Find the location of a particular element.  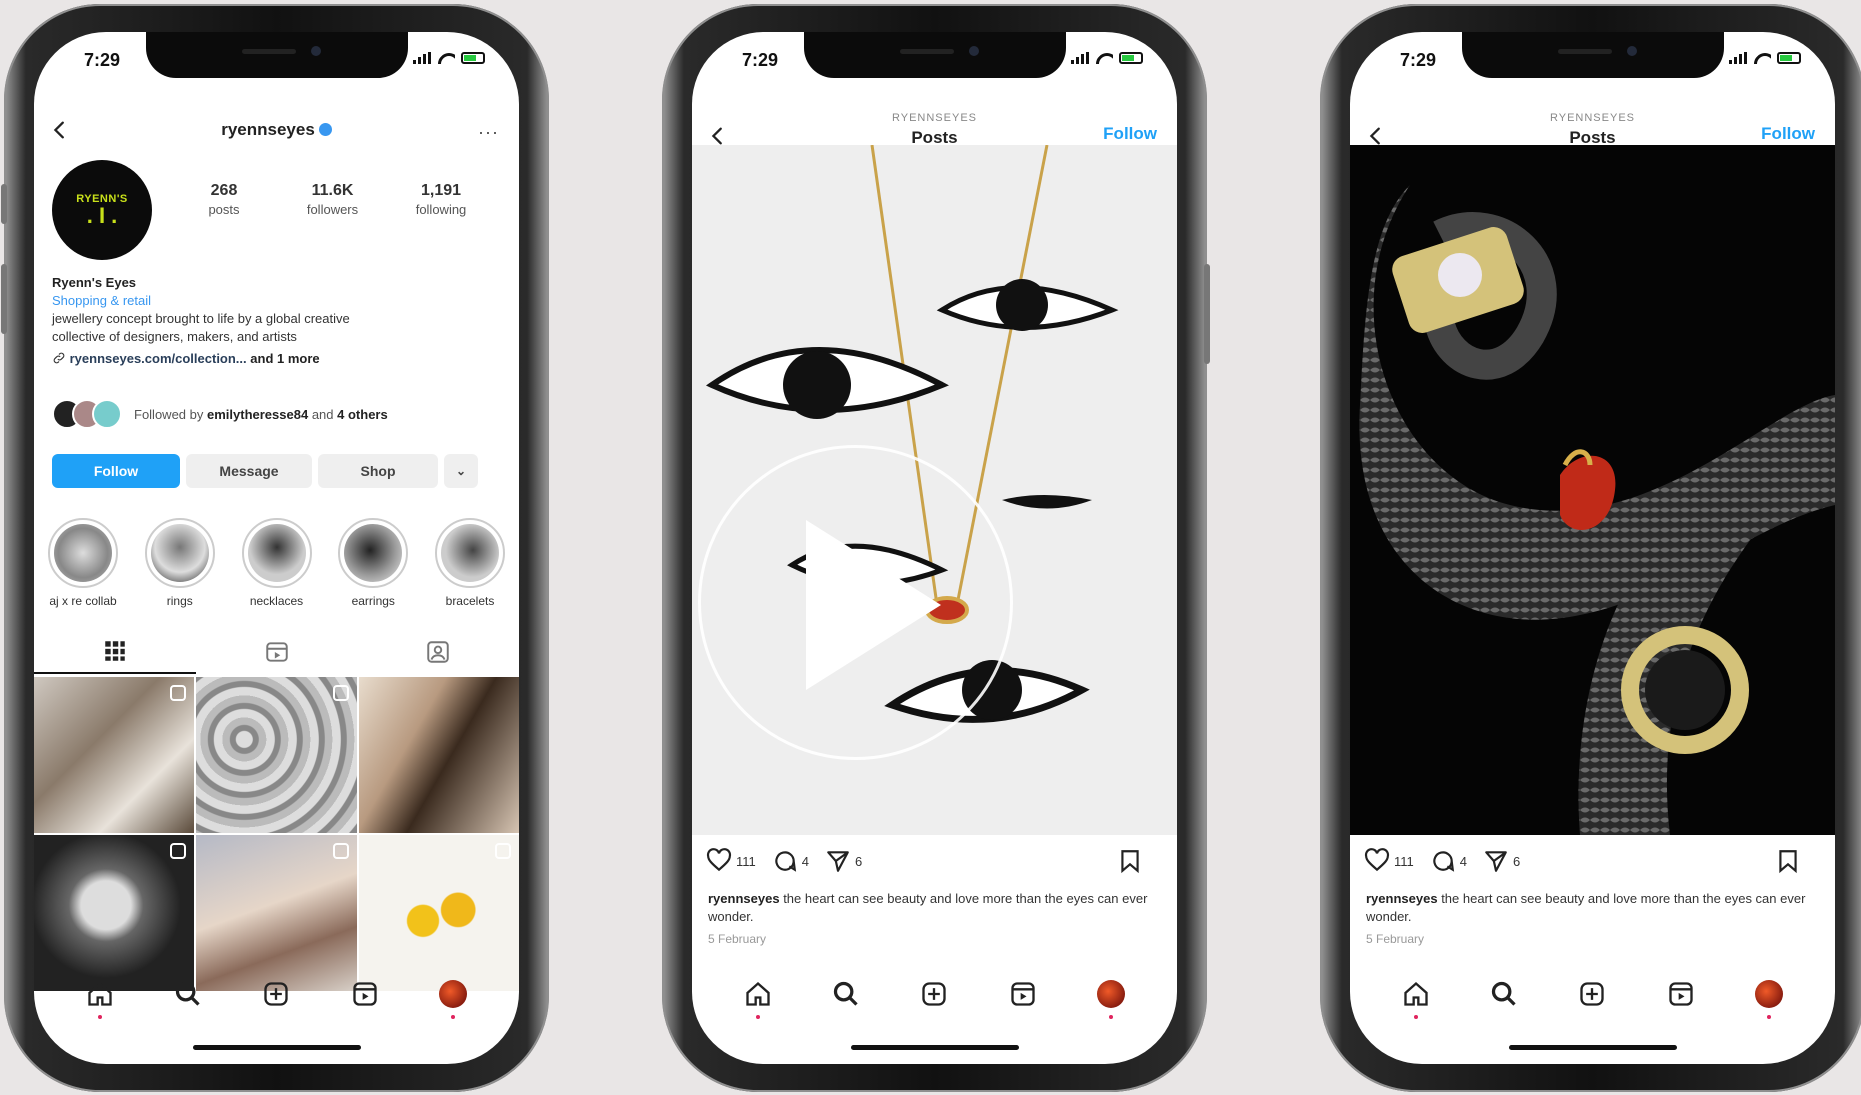

highlight-collab: aj x re collab is located at coordinates (83, 563).